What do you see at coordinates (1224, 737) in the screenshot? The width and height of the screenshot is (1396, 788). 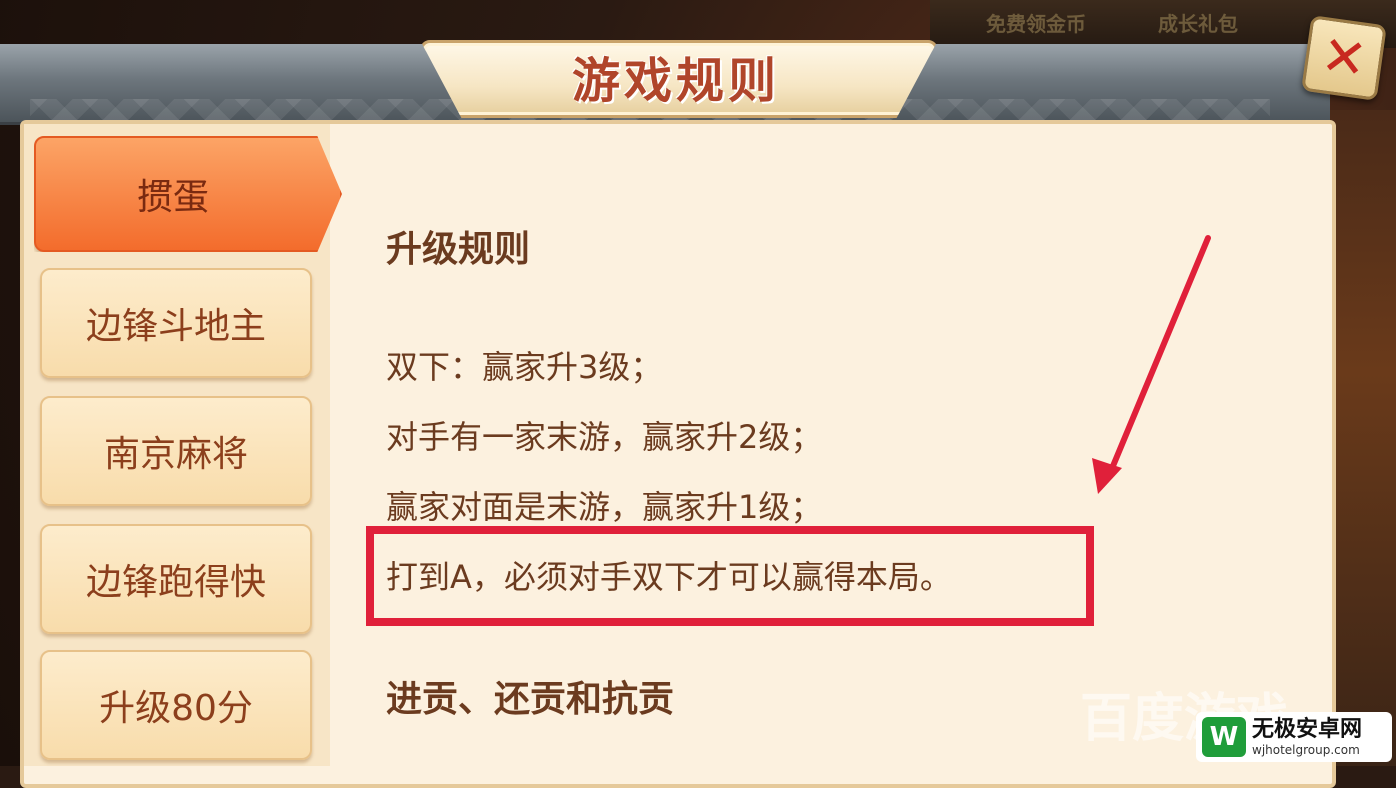 I see `site-logo-icon: W` at bounding box center [1224, 737].